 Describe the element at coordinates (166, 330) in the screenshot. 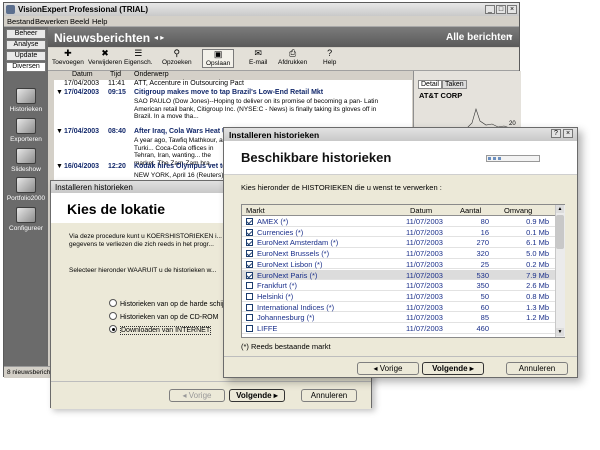

I see `radio-label: Downloaden van INTERNET` at that location.